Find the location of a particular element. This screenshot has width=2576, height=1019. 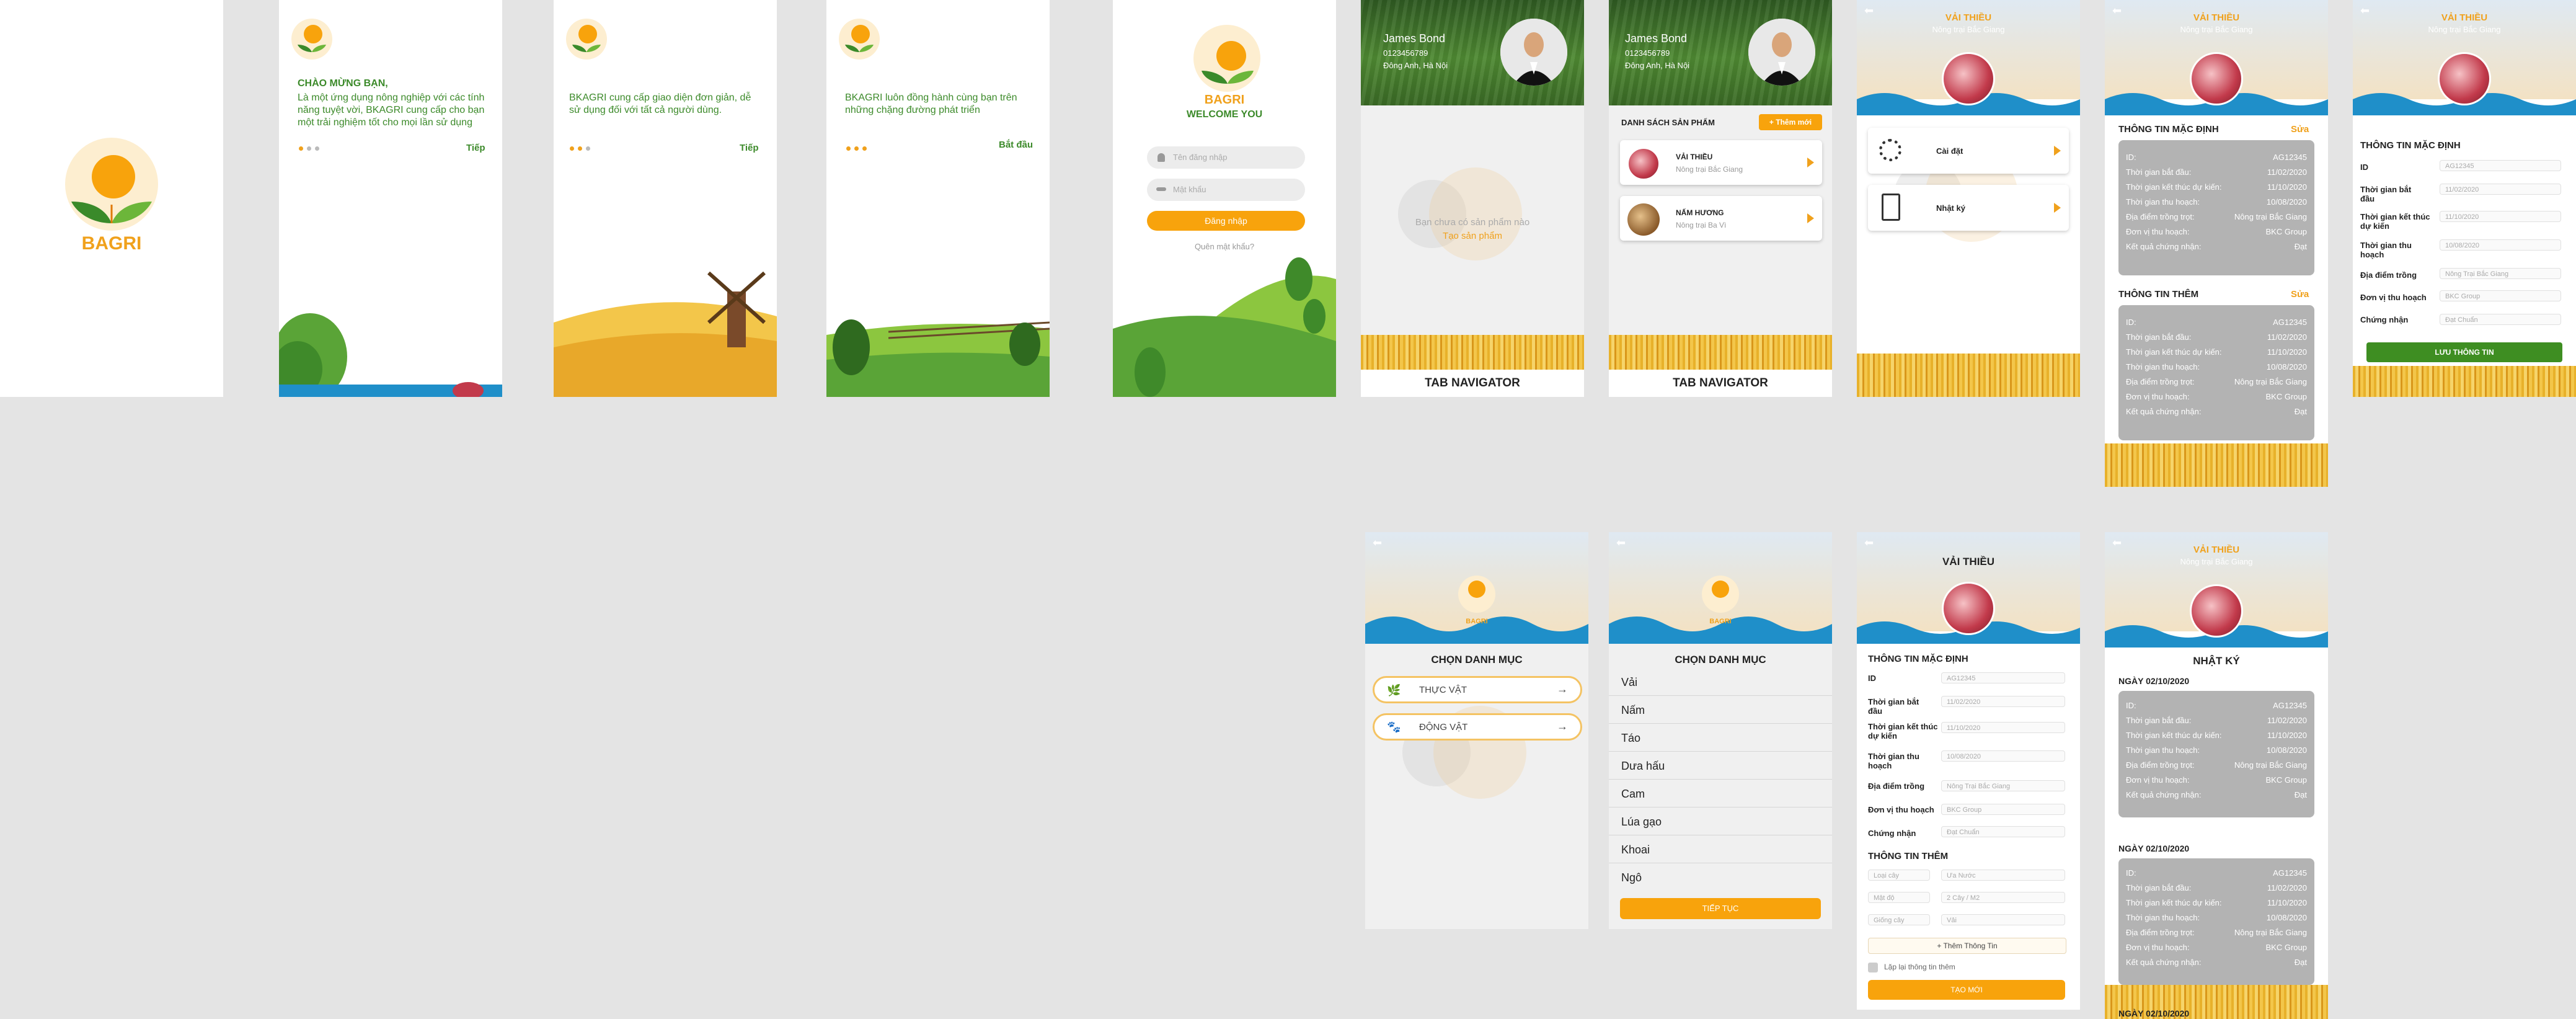

info-value: AG12345 is located at coordinates (2290, 706).